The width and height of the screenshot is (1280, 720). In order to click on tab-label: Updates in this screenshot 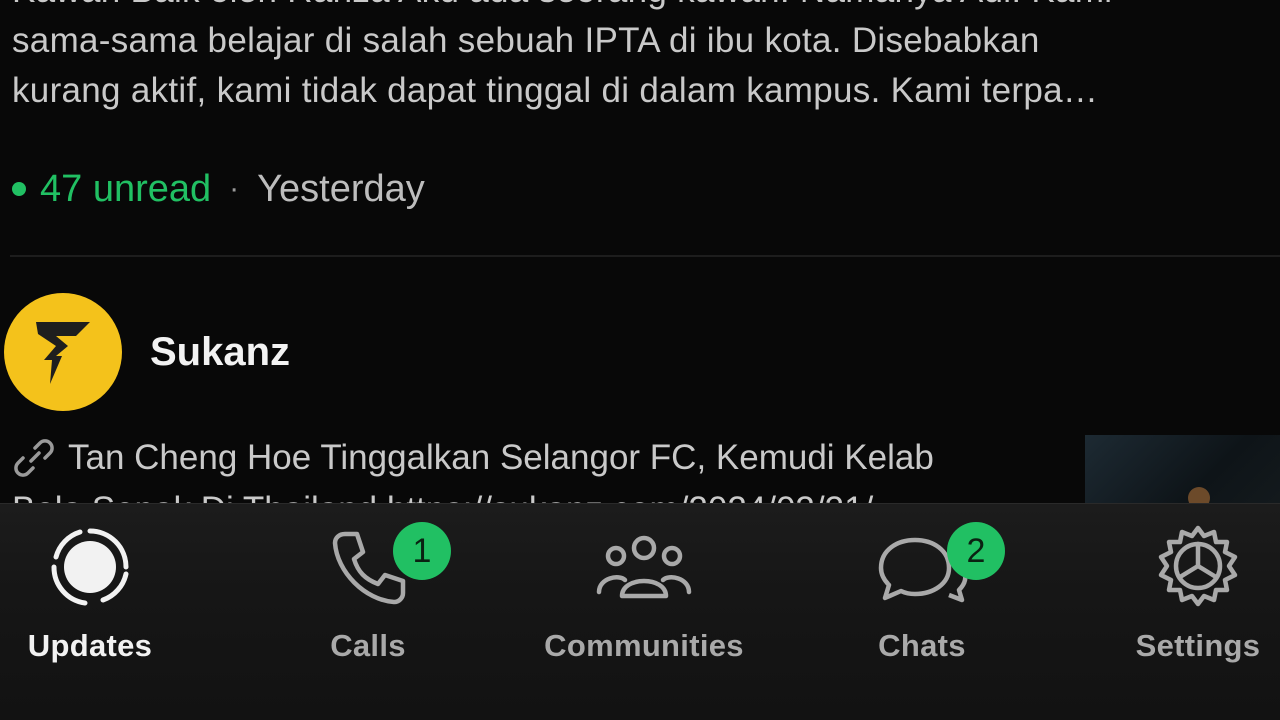, I will do `click(90, 645)`.